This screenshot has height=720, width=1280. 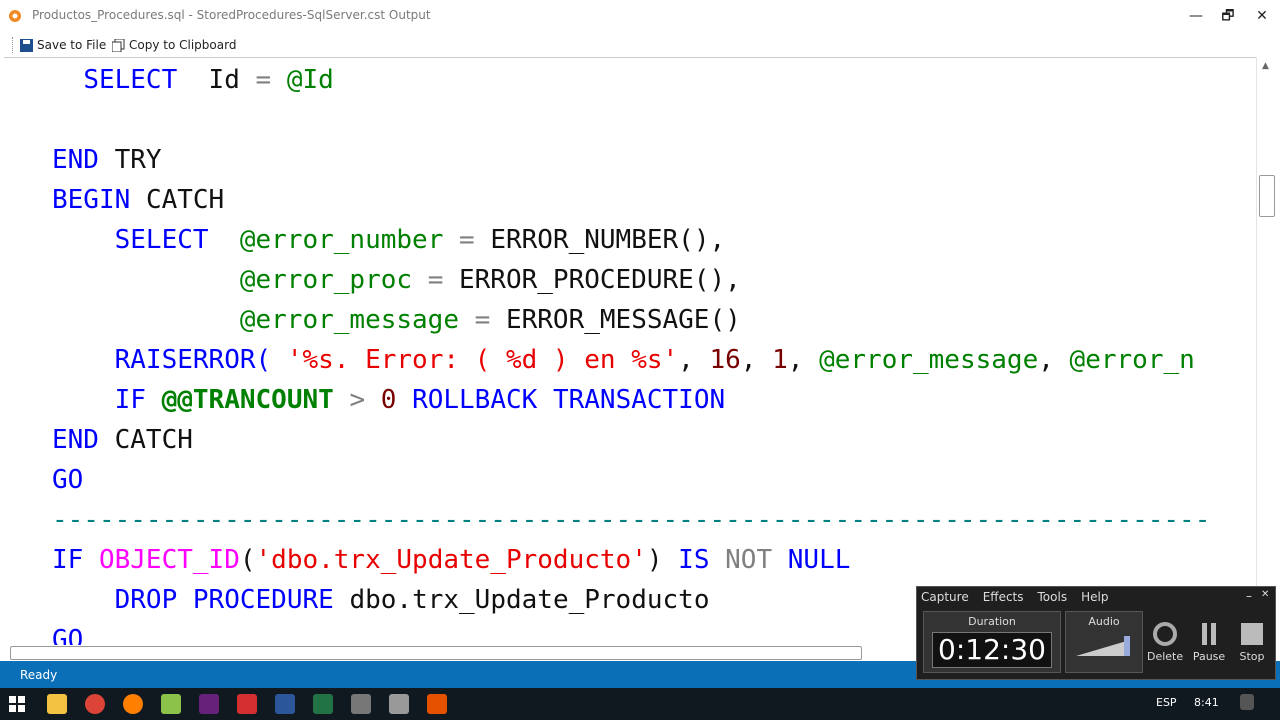 I want to click on maximize-button: 🗗, so click(x=1228, y=16).